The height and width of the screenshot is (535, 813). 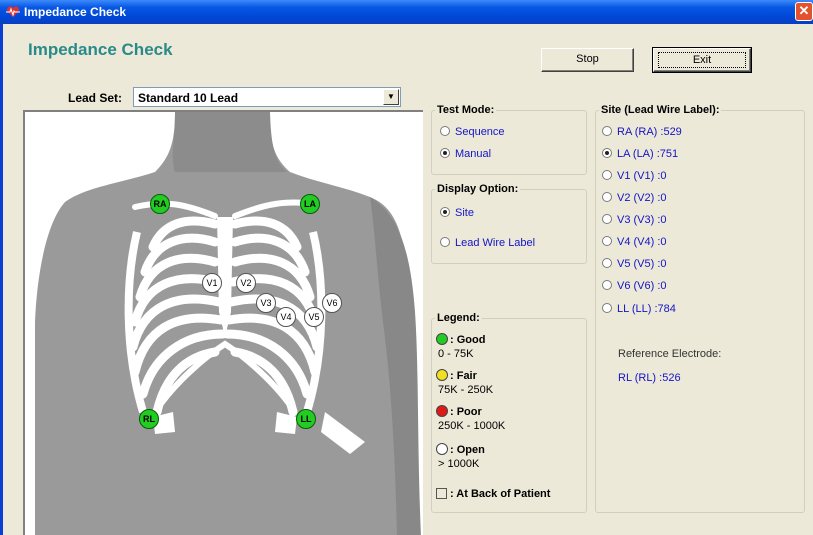 I want to click on close-button: ✕, so click(x=804, y=11).